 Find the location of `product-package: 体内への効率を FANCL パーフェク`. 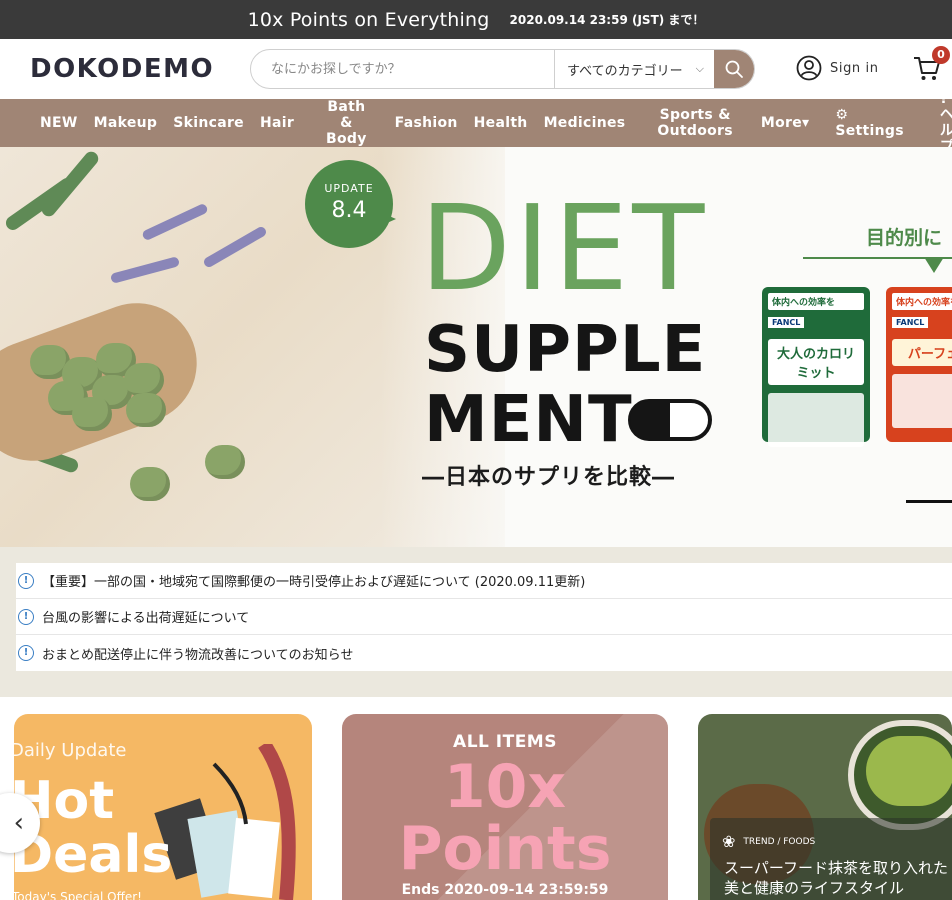

product-package: 体内への効率を FANCL パーフェク is located at coordinates (919, 364).